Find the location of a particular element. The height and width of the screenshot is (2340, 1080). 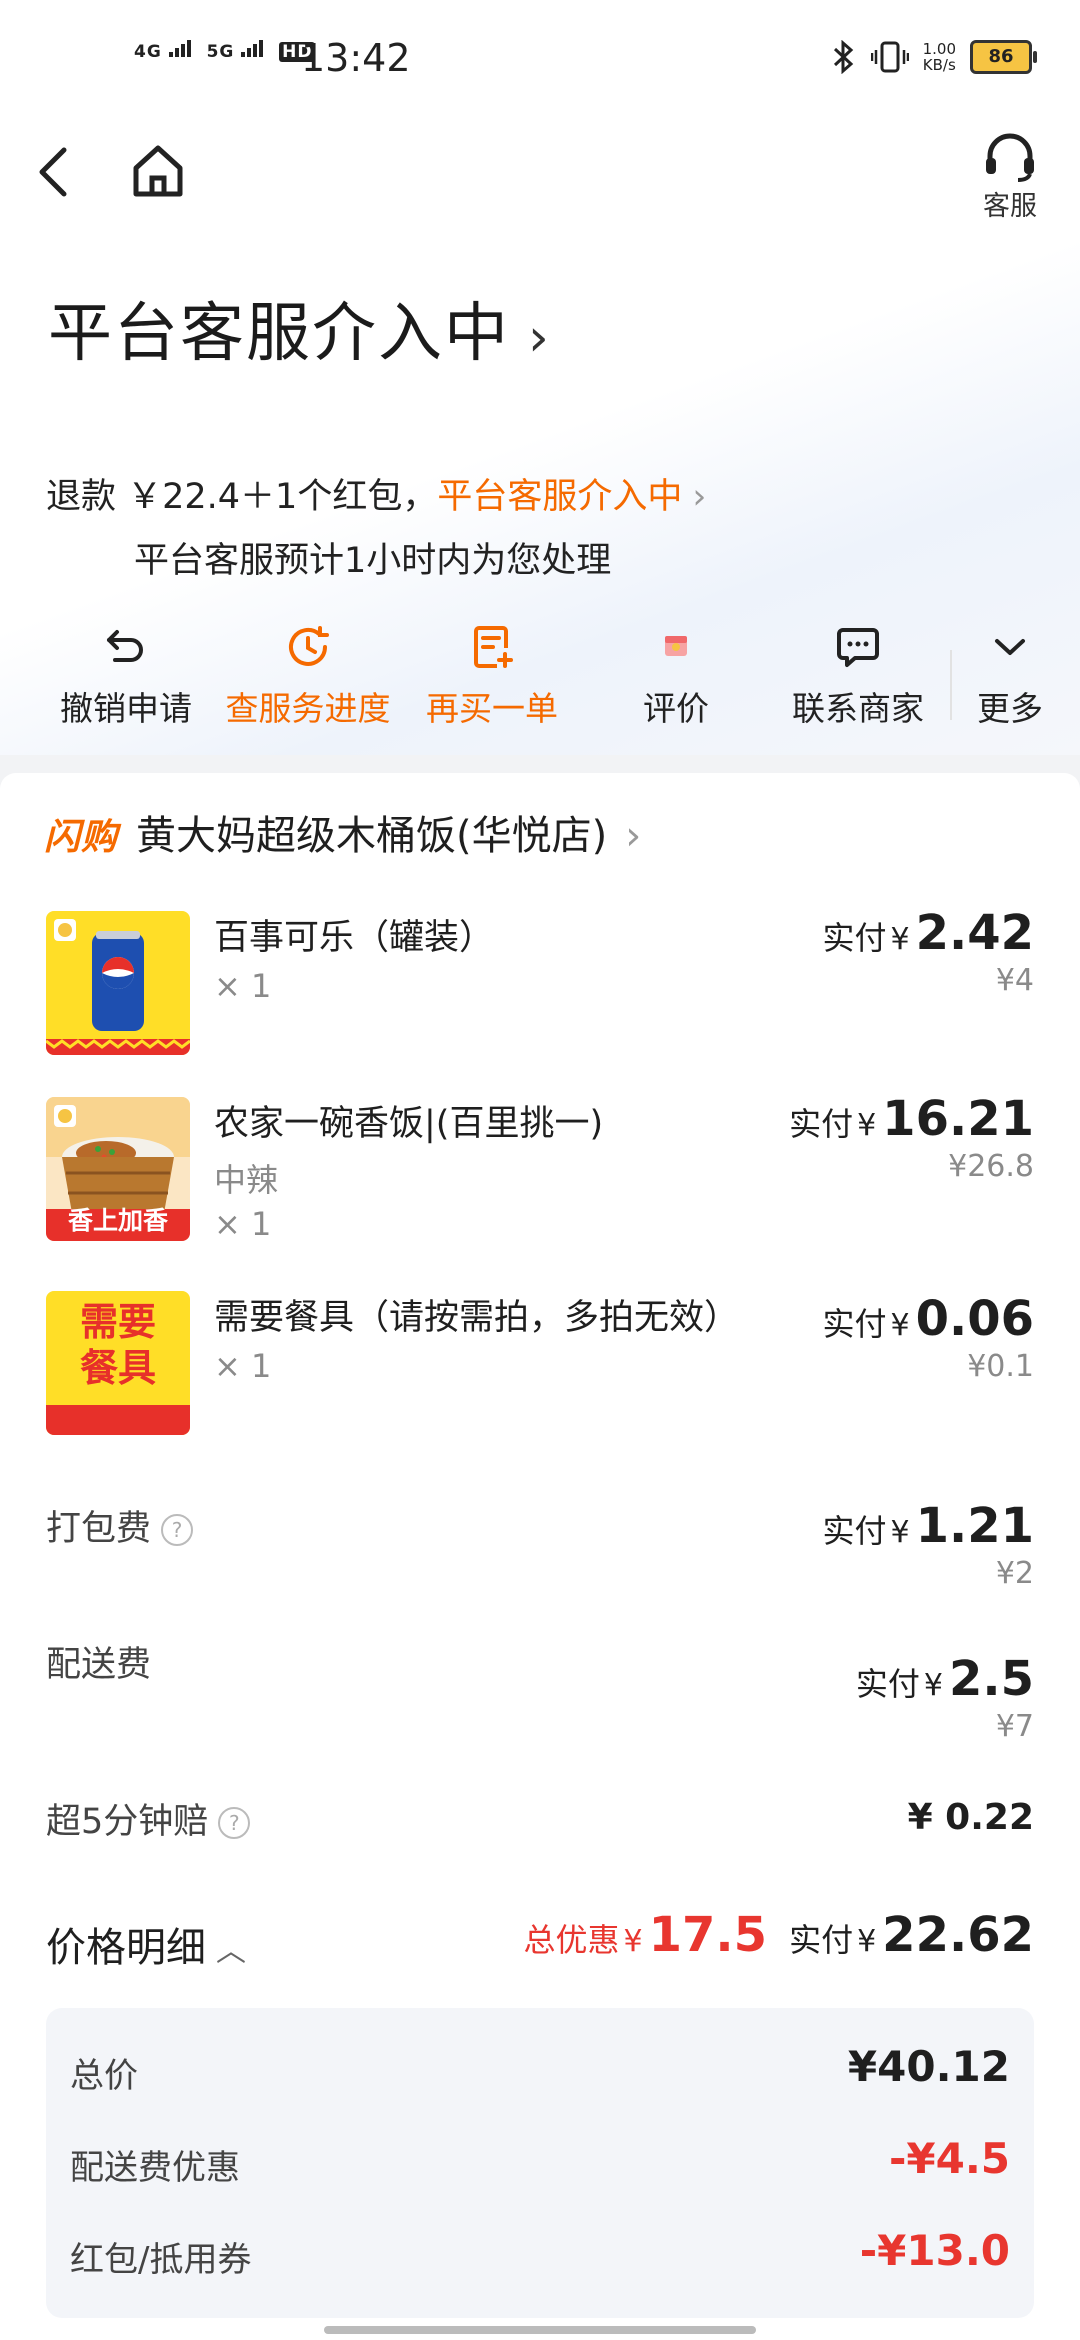

home-button is located at coordinates (161, 173).